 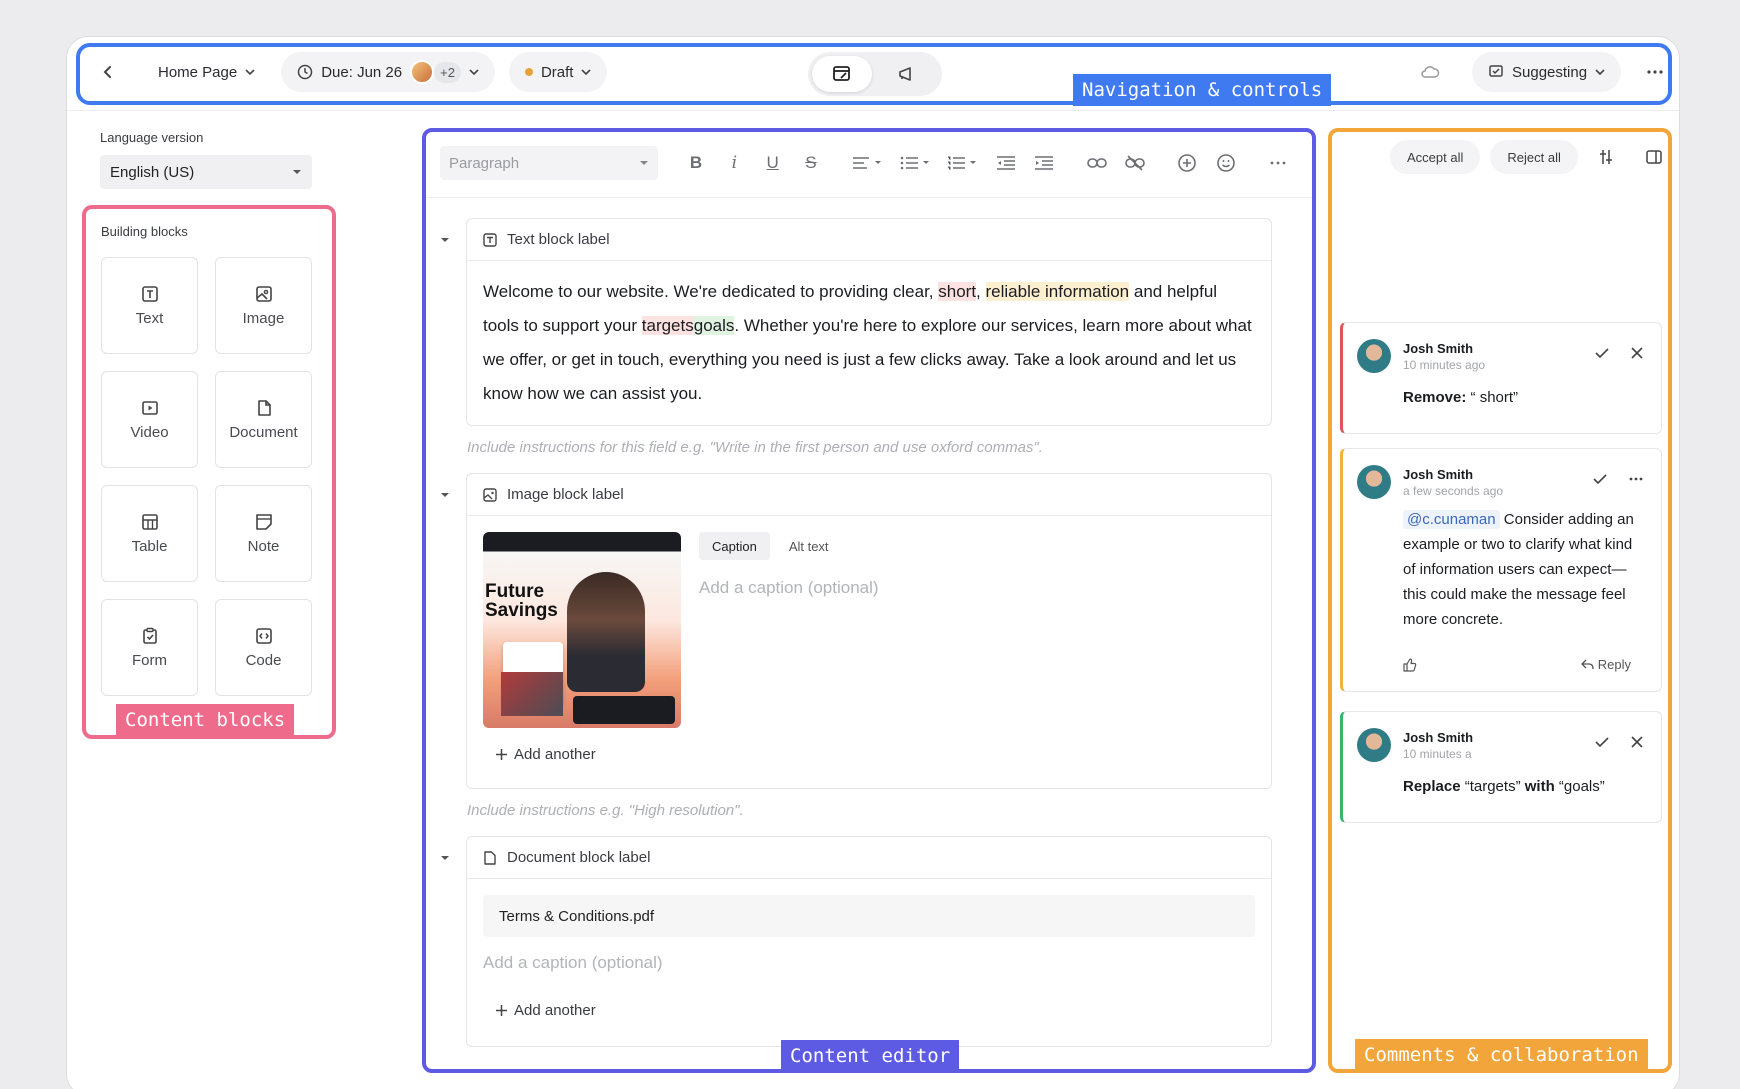 What do you see at coordinates (144, 231) in the screenshot?
I see `building-blocks-title: Building blocks` at bounding box center [144, 231].